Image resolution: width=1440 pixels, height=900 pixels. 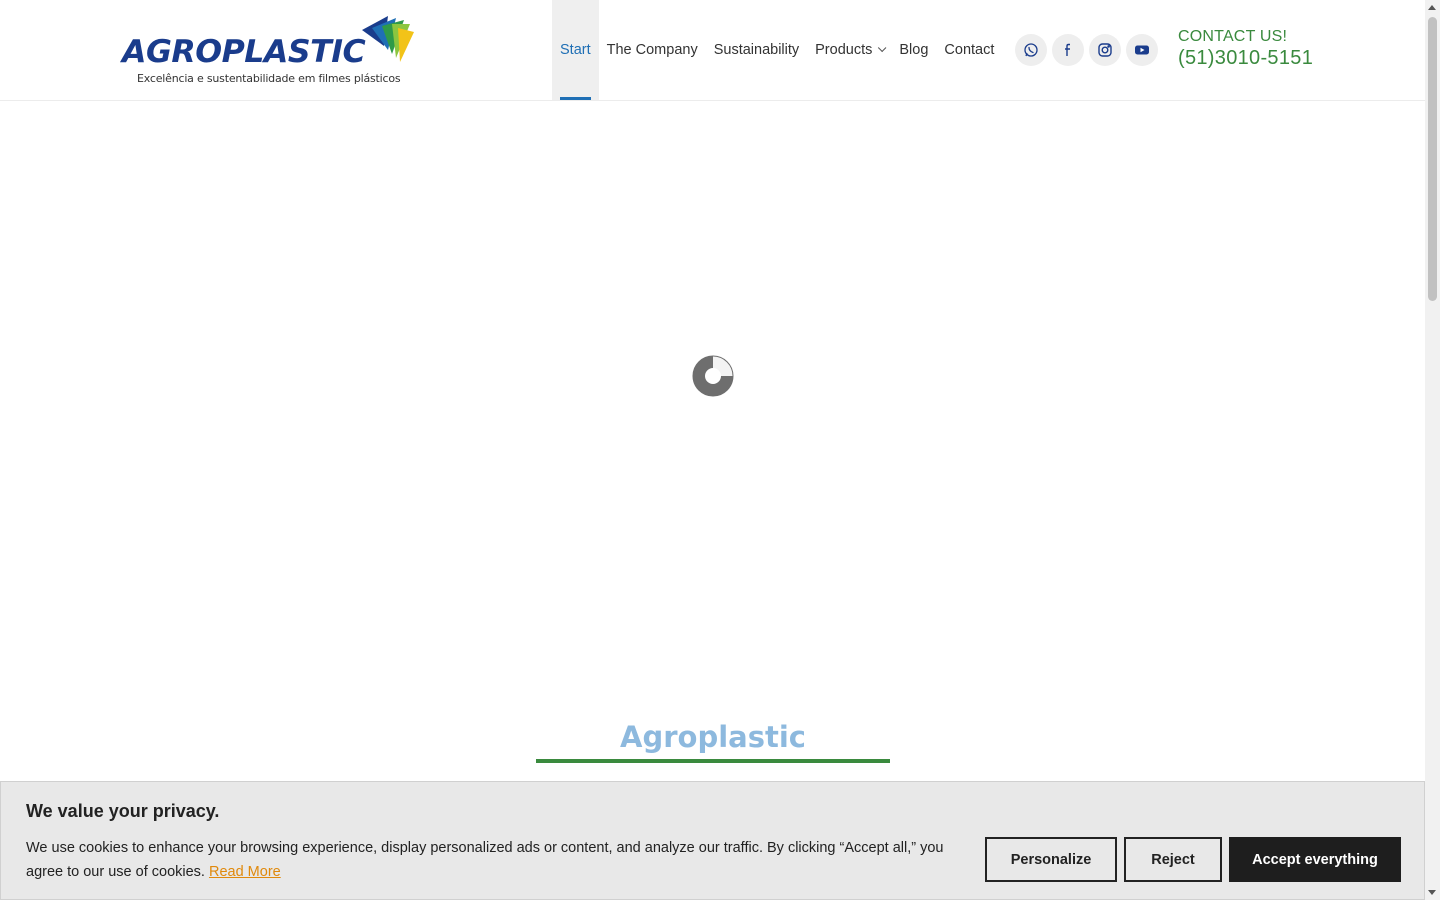 I want to click on section-title: Agroplastic, so click(x=713, y=737).